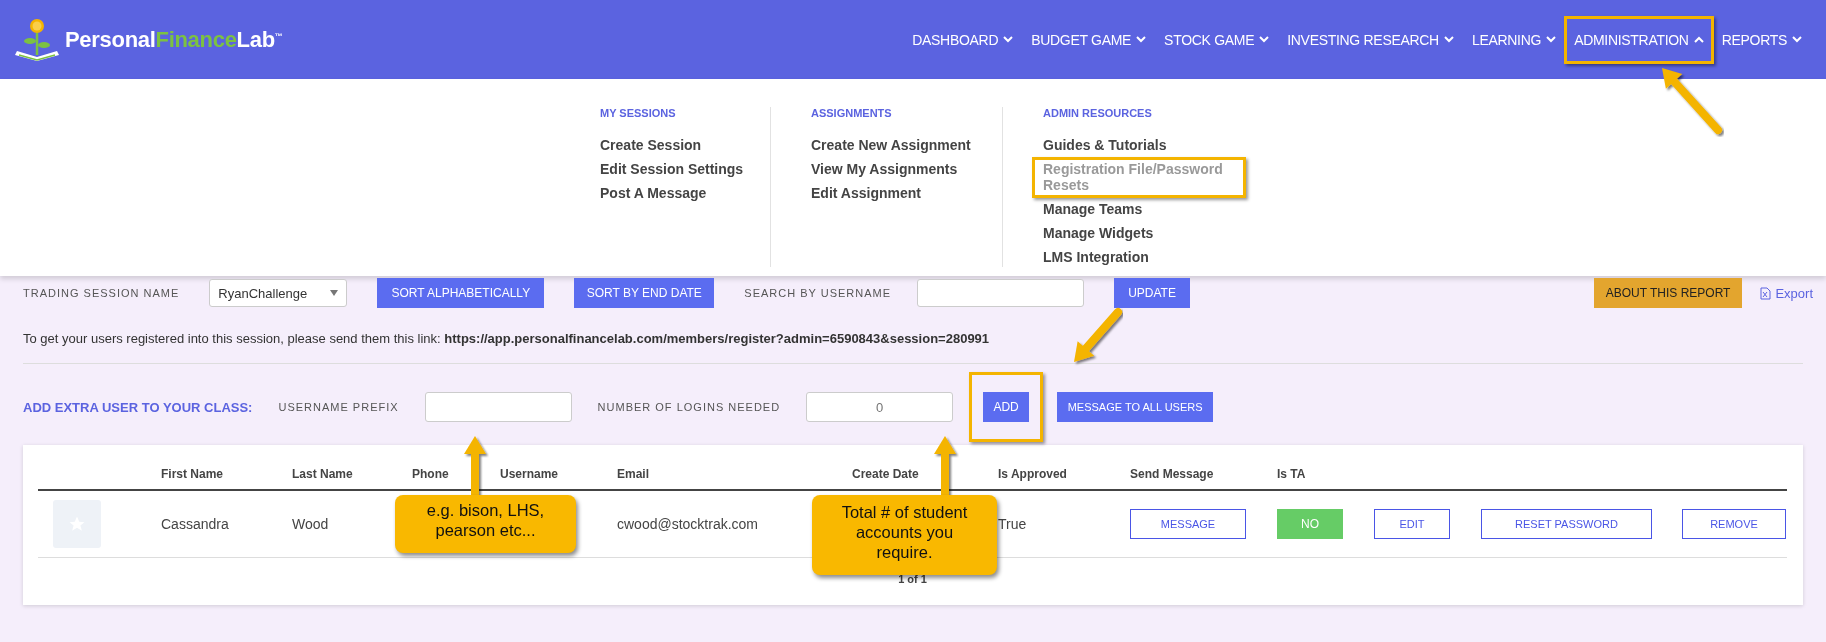  I want to click on menu-heading: ADMIN RESOURCES, so click(1097, 113).